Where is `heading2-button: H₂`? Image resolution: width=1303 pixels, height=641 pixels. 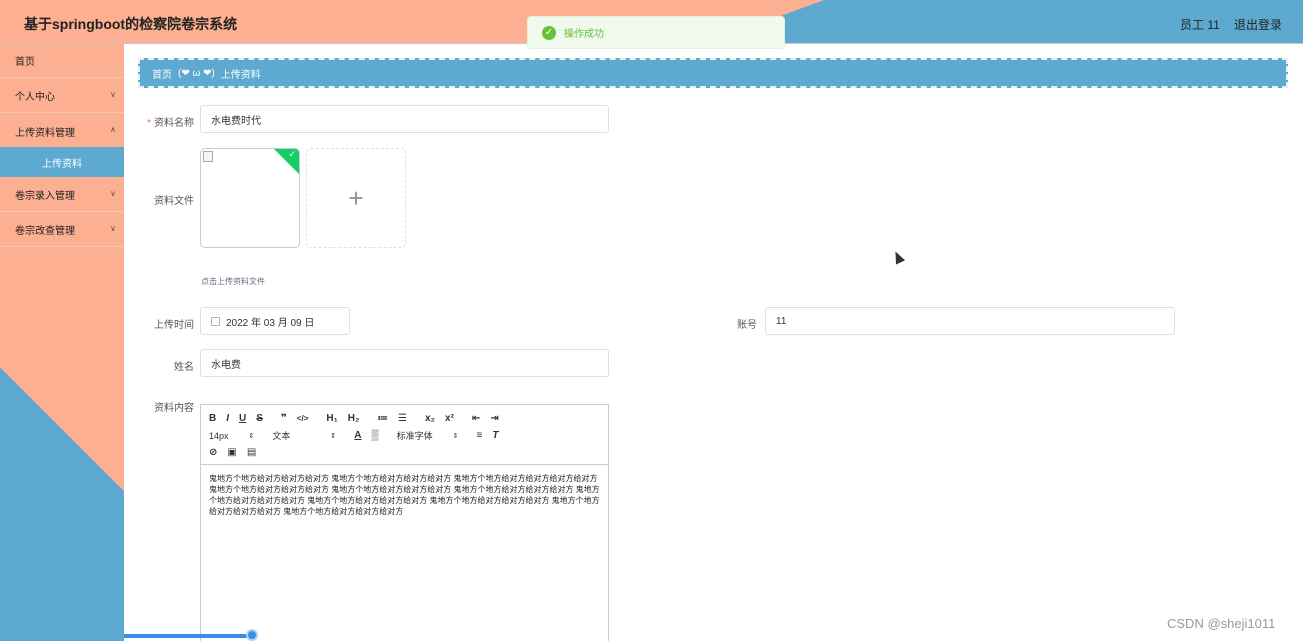
heading2-button: H₂ is located at coordinates (354, 418).